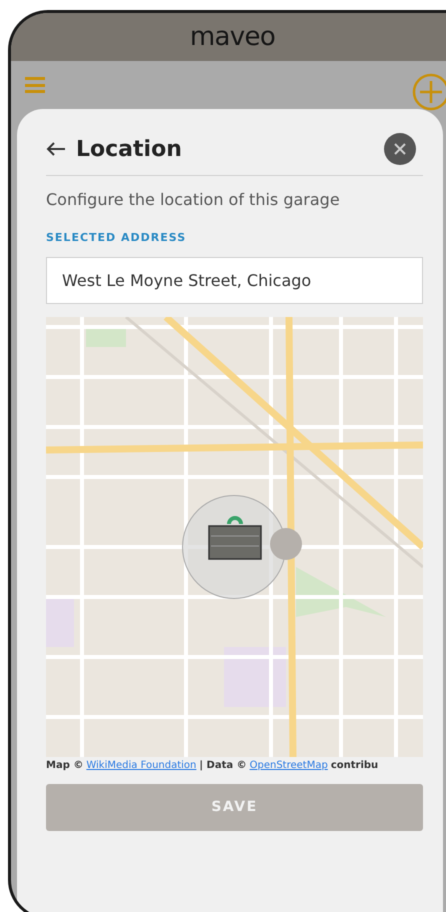 The image size is (446, 912). Describe the element at coordinates (233, 37) in the screenshot. I see `logo: maveo` at that location.